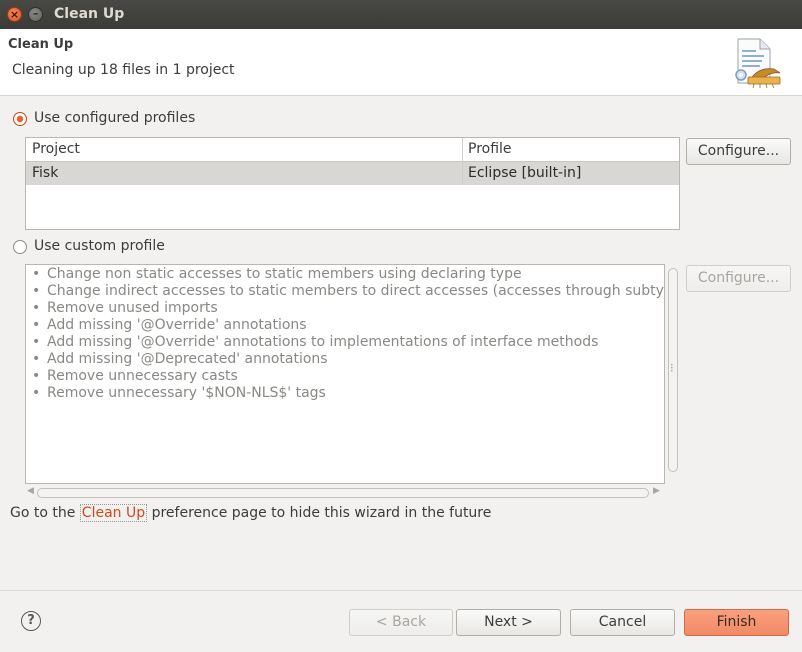  I want to click on use-configured-profiles-label: Use configured profiles, so click(114, 118).